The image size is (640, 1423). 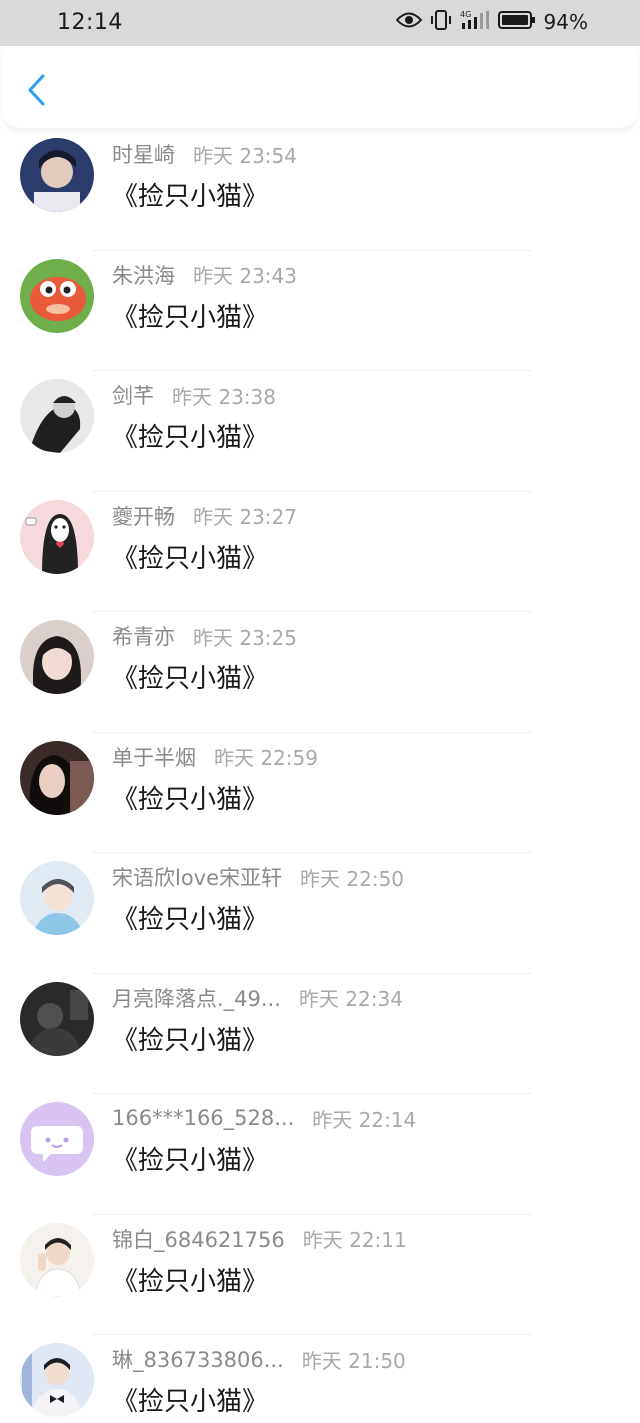 I want to click on header-bar, so click(x=320, y=88).